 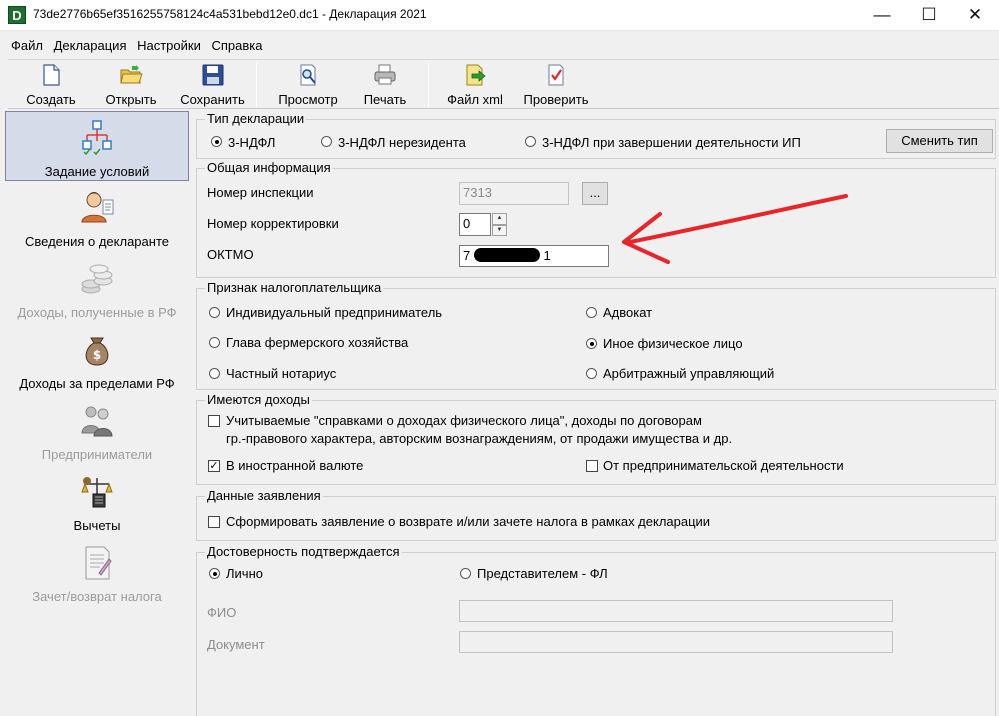 What do you see at coordinates (334, 312) in the screenshot?
I see `radio-label: Индивидуальный предприниматель` at bounding box center [334, 312].